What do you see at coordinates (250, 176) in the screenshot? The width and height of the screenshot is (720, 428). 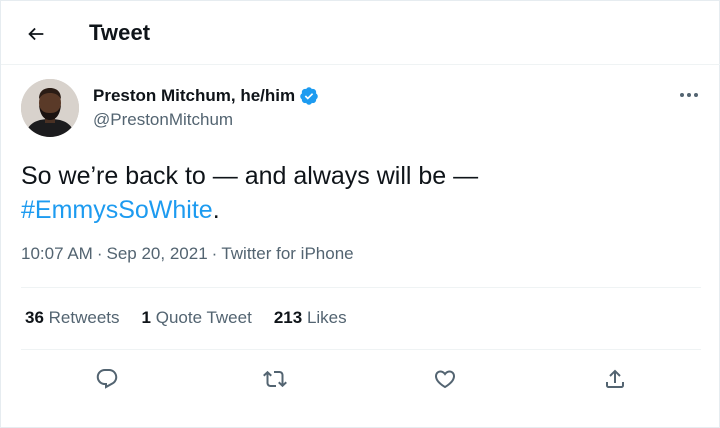 I see `tweet-text-body: So we’re back to — and always will be —` at bounding box center [250, 176].